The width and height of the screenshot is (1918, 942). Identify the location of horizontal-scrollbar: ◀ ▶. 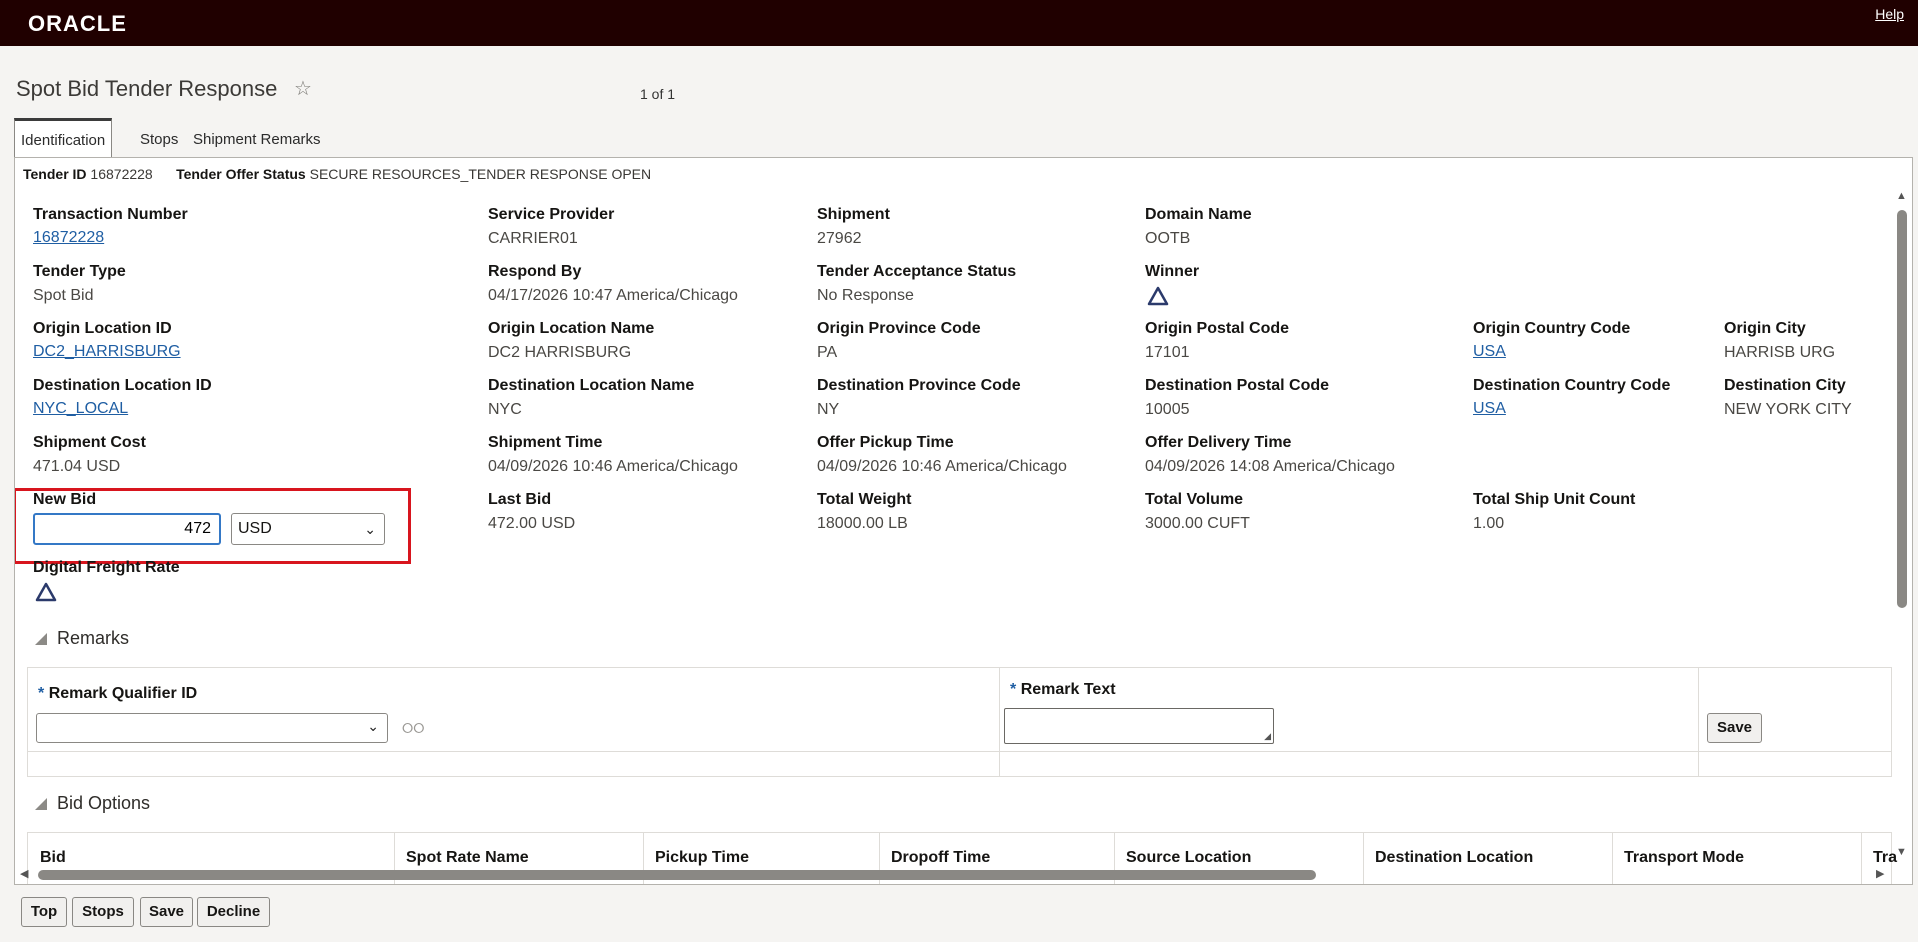
(962, 875).